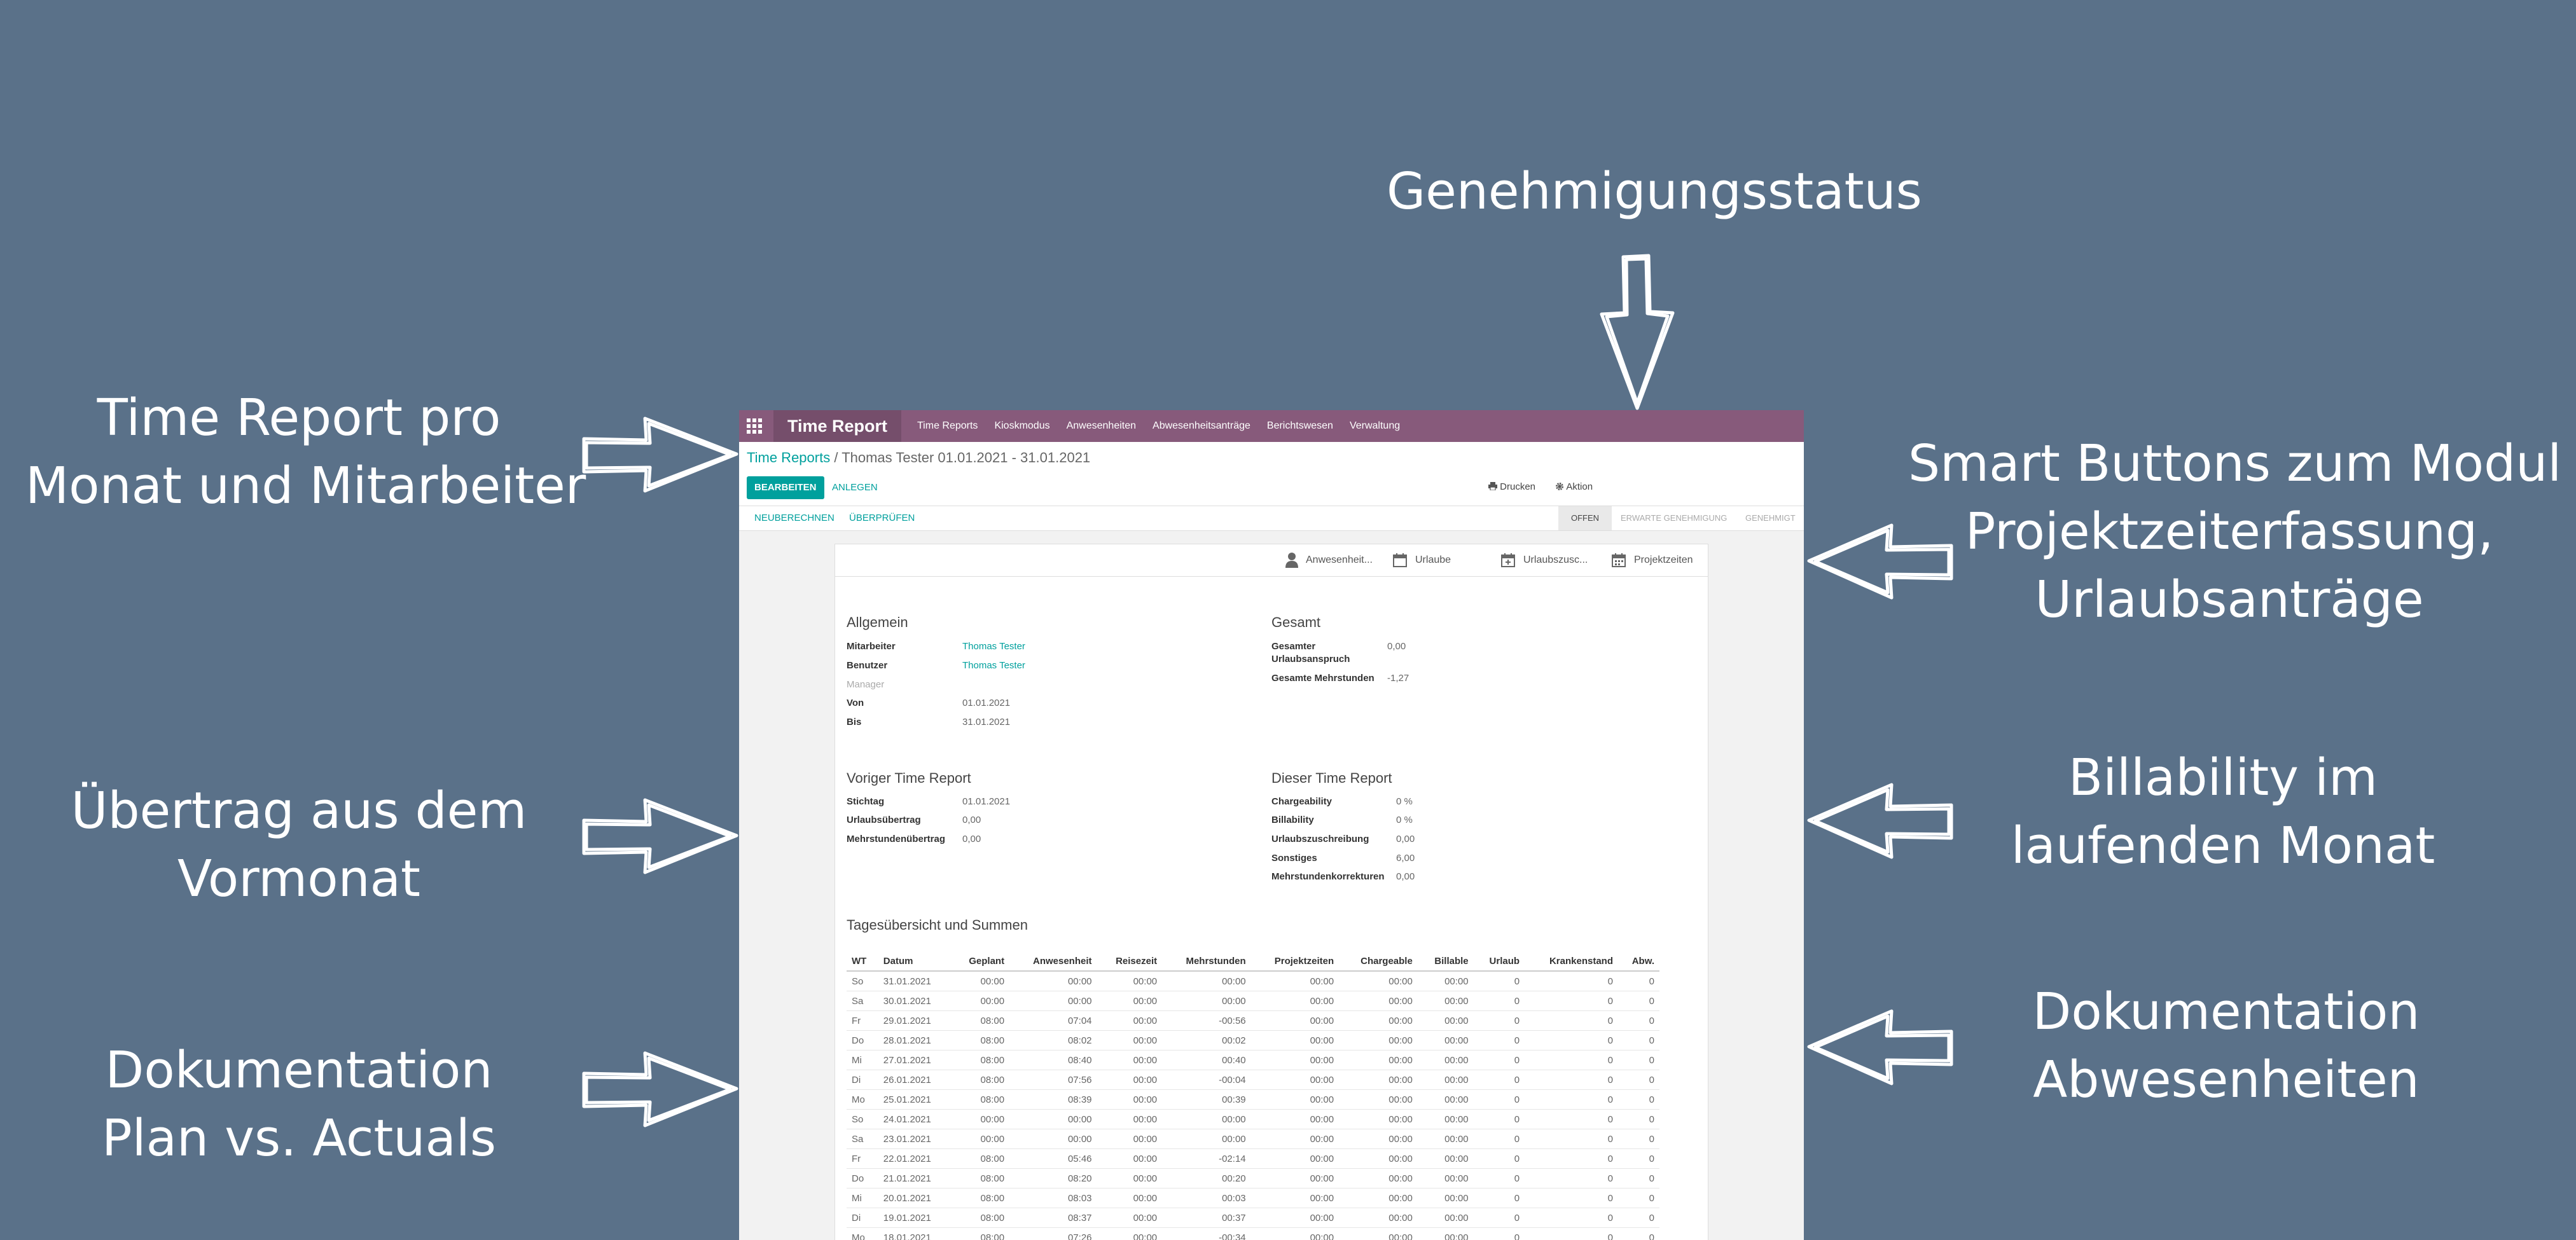 Image resolution: width=2576 pixels, height=1240 pixels. Describe the element at coordinates (871, 646) in the screenshot. I see `employee-label: Mitarbeiter` at that location.